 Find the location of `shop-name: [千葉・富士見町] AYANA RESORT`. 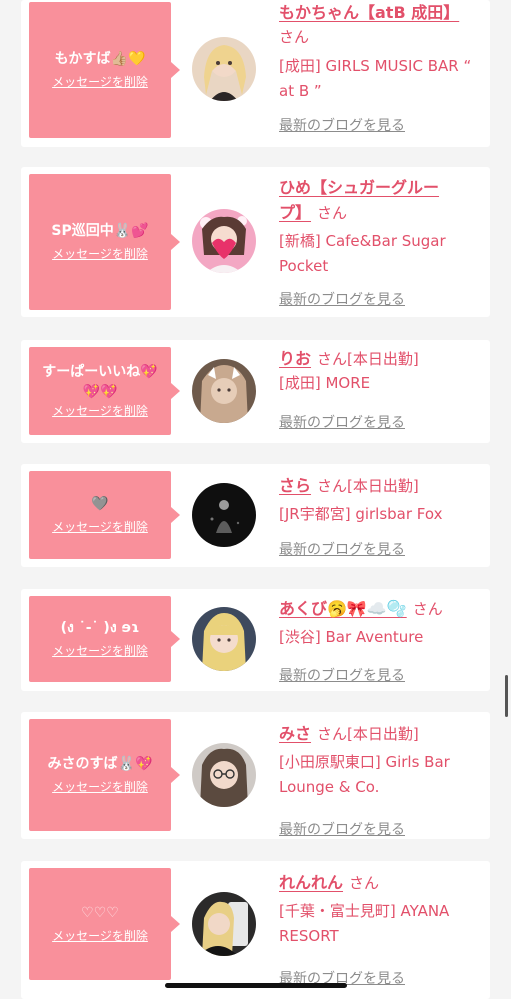

shop-name: [千葉・富士見町] AYANA RESORT is located at coordinates (364, 923).